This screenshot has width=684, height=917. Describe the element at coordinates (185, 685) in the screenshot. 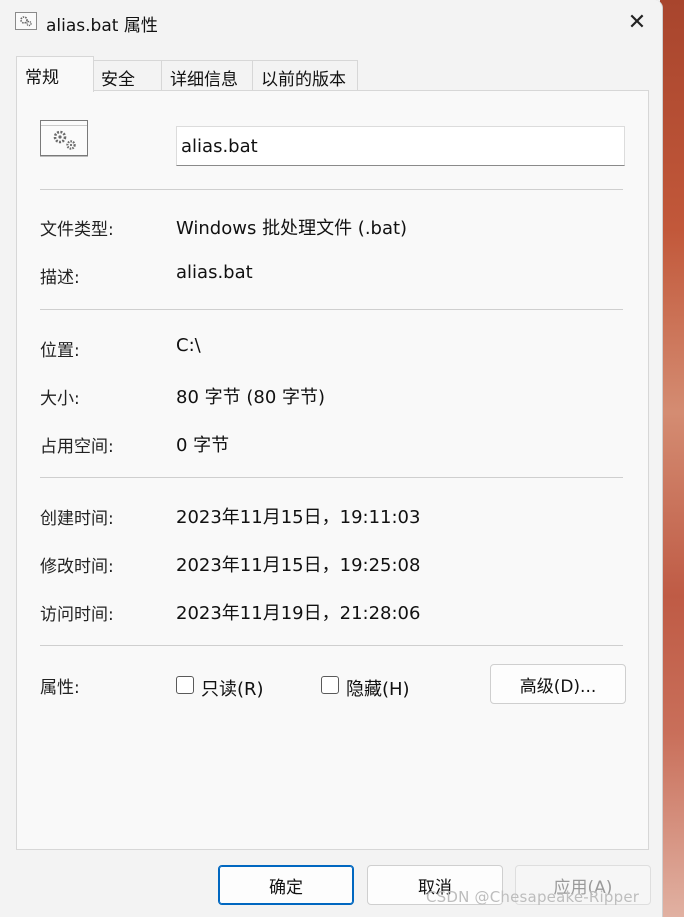

I see `readonly-checkbox` at that location.